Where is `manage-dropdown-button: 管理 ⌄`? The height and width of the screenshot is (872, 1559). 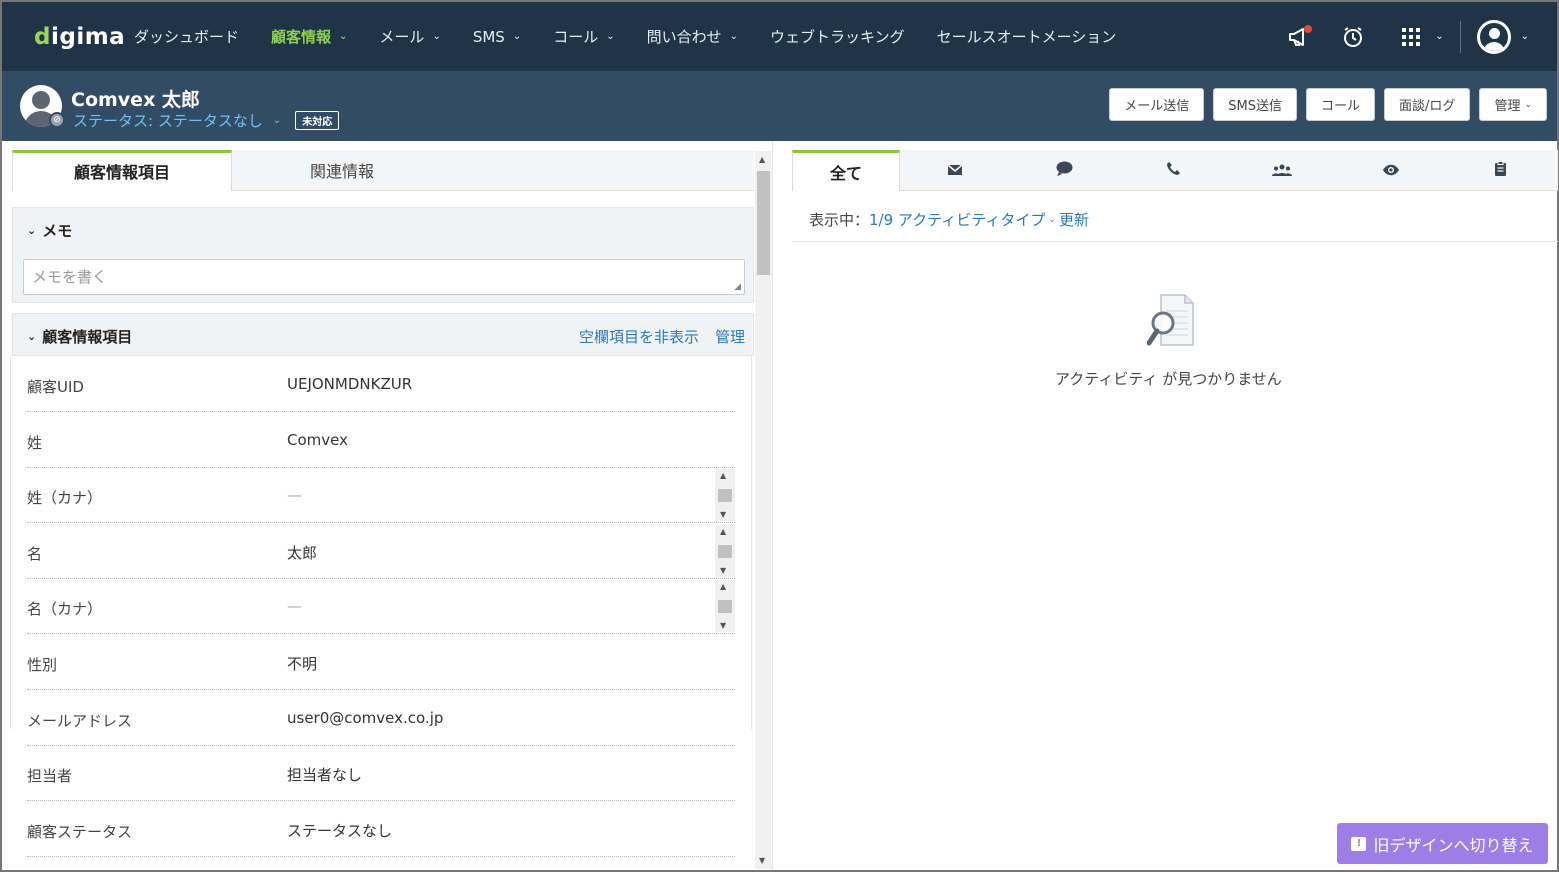 manage-dropdown-button: 管理 ⌄ is located at coordinates (1513, 104).